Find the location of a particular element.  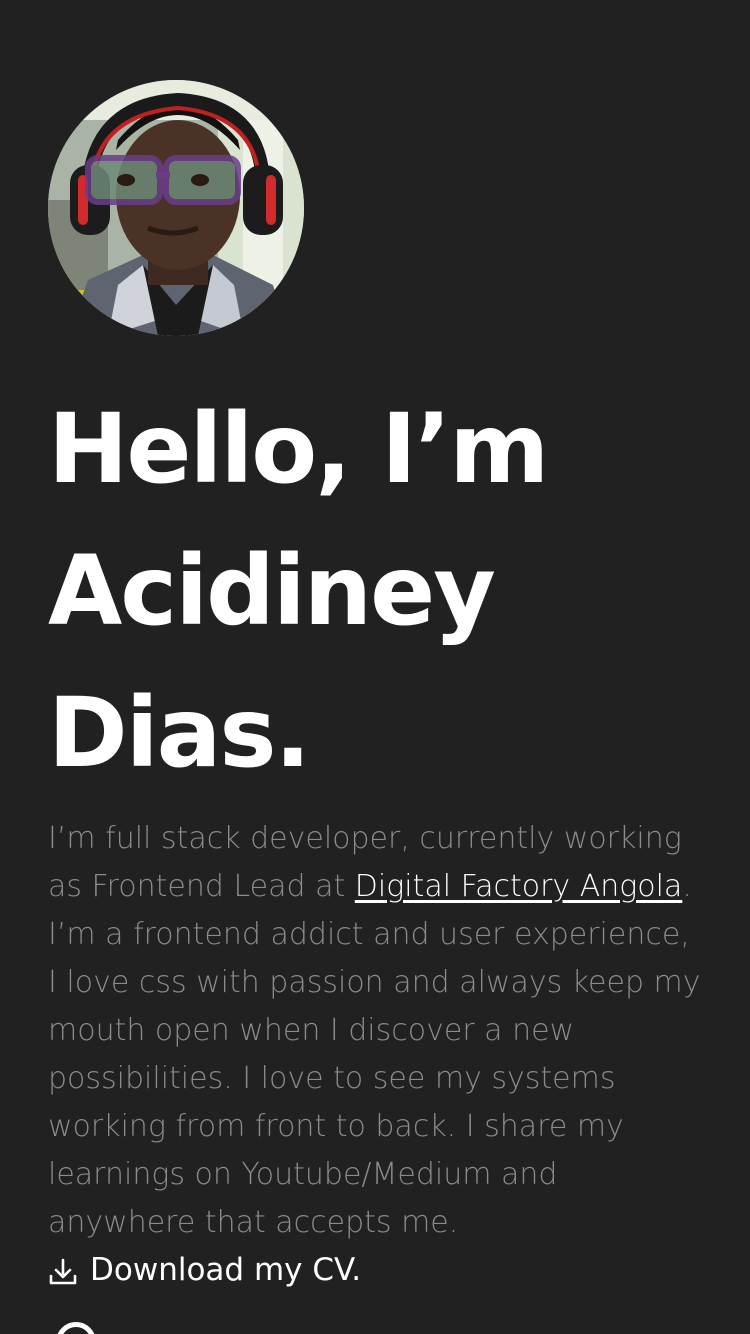

digital-factory-angola-link: Digital Factory Angola is located at coordinates (519, 886).